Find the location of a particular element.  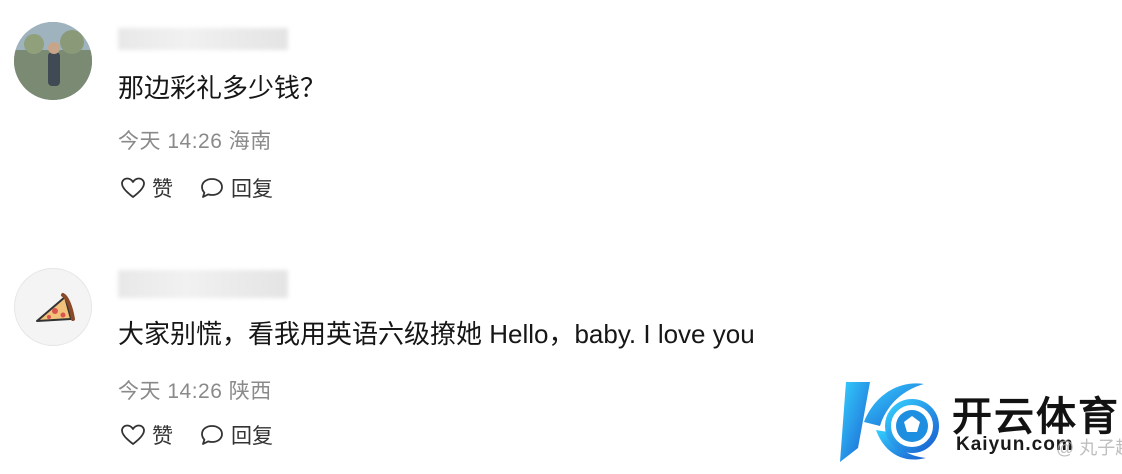

avatar-photo-icon is located at coordinates (53, 61).